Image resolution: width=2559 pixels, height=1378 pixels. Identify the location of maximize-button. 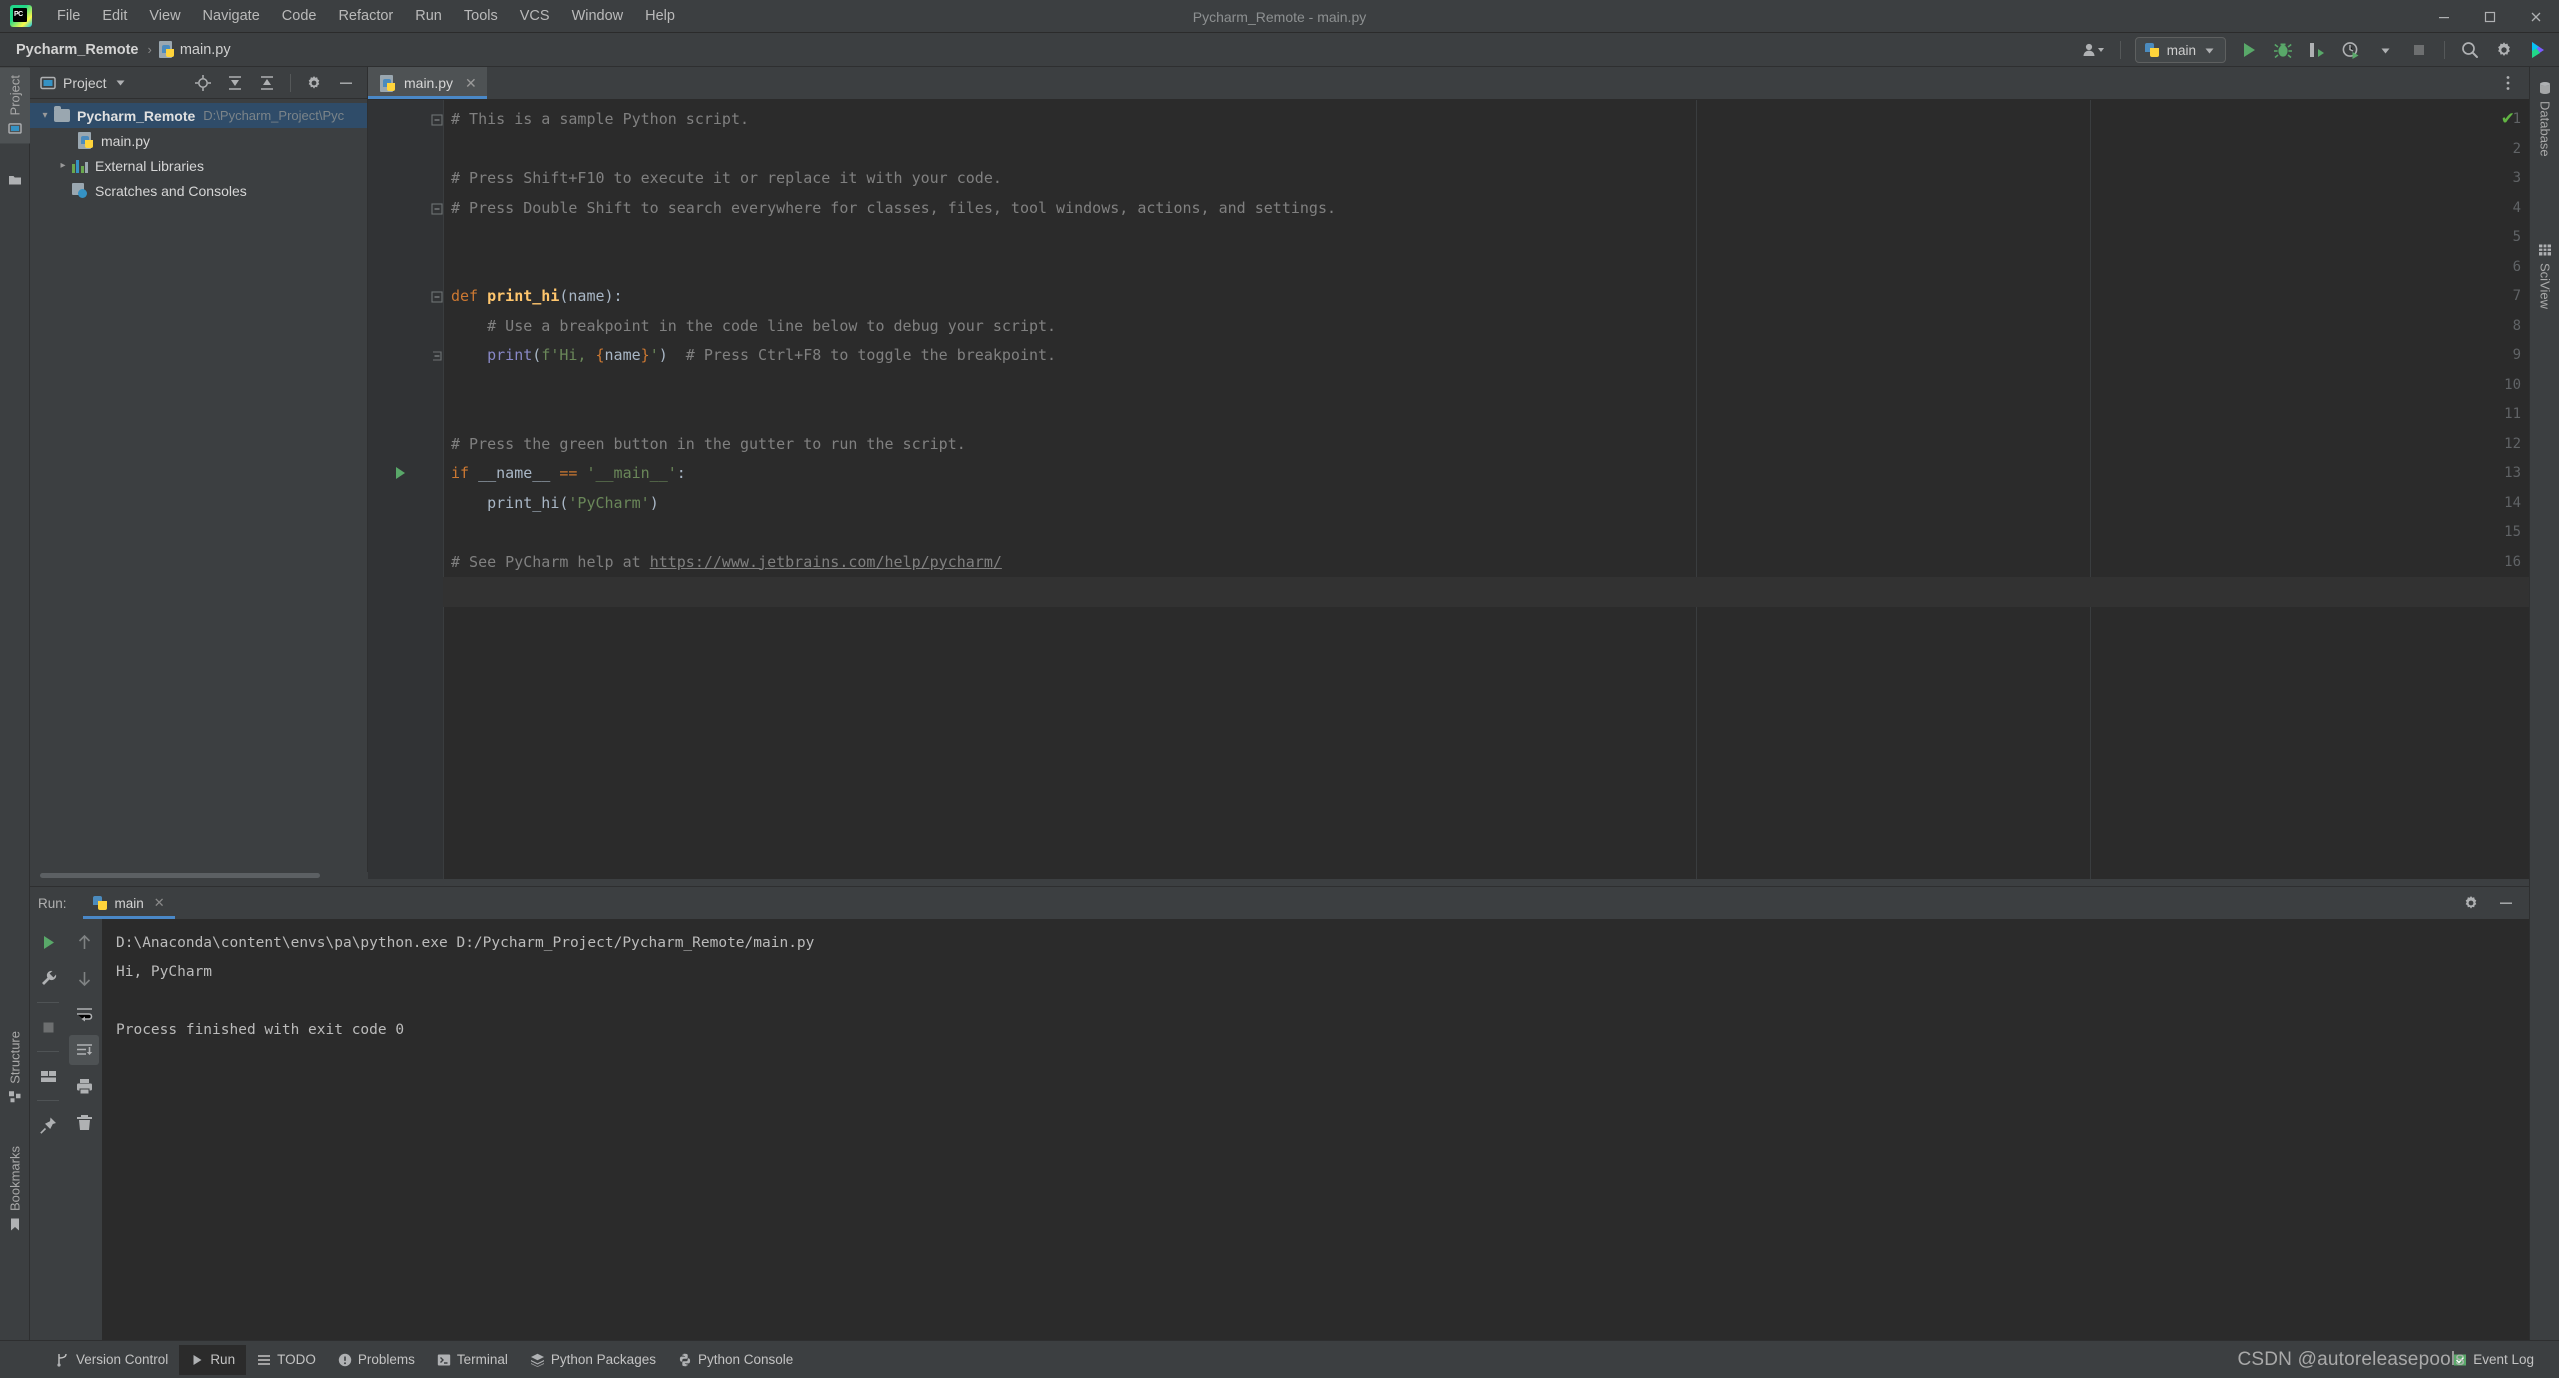
(2490, 16).